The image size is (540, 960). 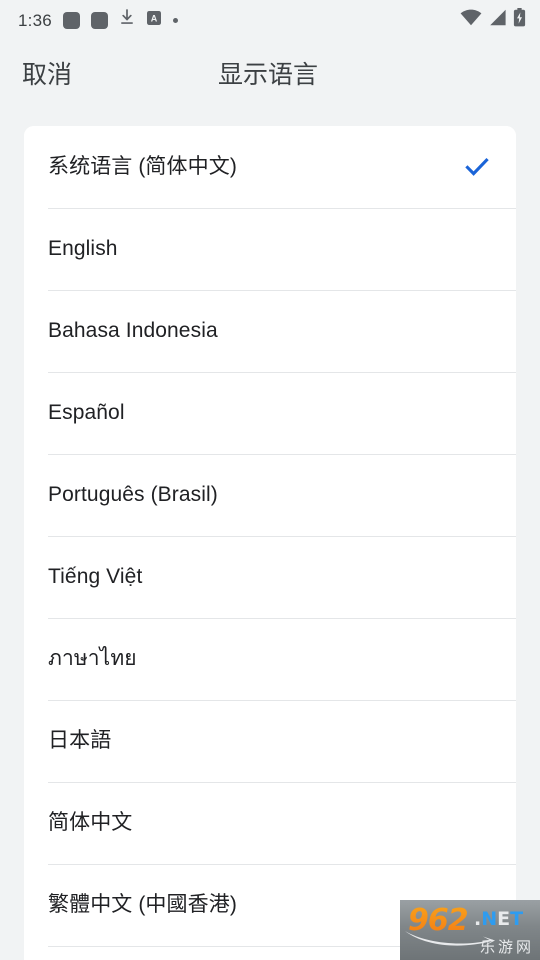 I want to click on list-item-label: 日本語, so click(x=80, y=740).